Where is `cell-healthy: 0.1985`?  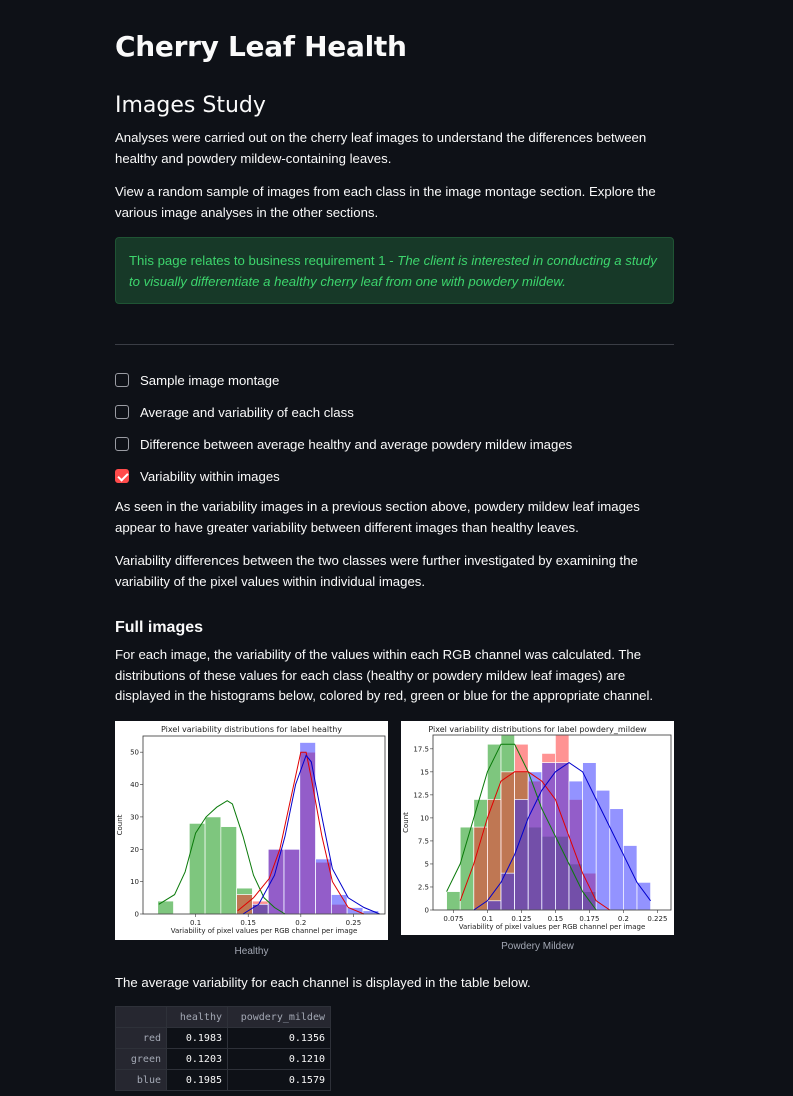 cell-healthy: 0.1985 is located at coordinates (197, 1080).